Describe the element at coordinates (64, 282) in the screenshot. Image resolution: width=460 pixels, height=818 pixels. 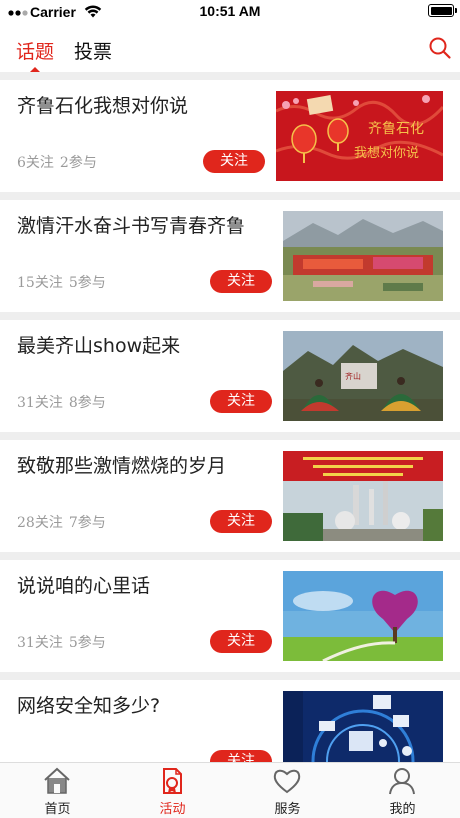
I see `topic-stats: 15关注 5参与` at that location.